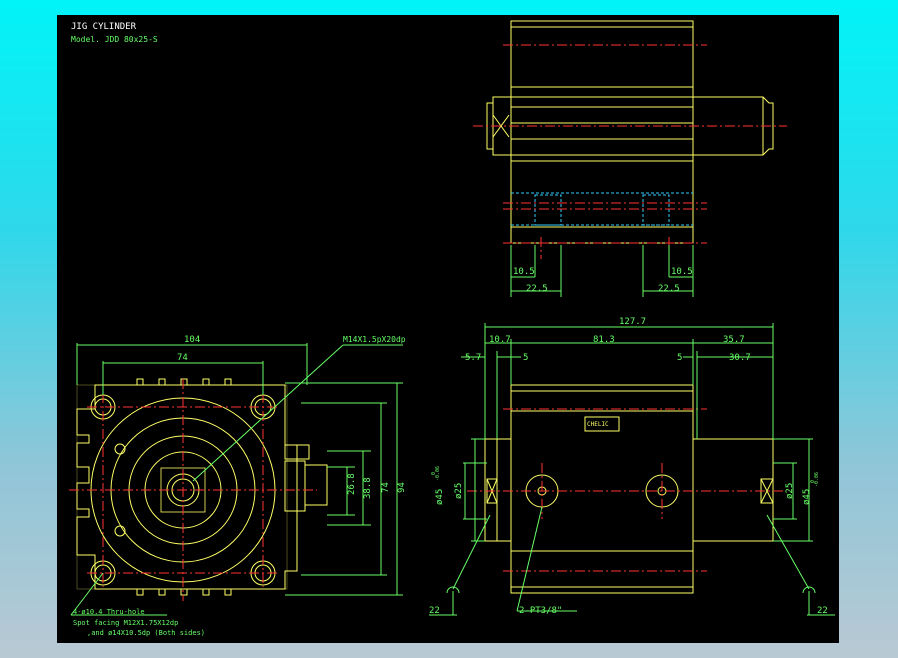 This screenshot has height=658, width=898. I want to click on dim-38-8: 38.8, so click(368, 488).